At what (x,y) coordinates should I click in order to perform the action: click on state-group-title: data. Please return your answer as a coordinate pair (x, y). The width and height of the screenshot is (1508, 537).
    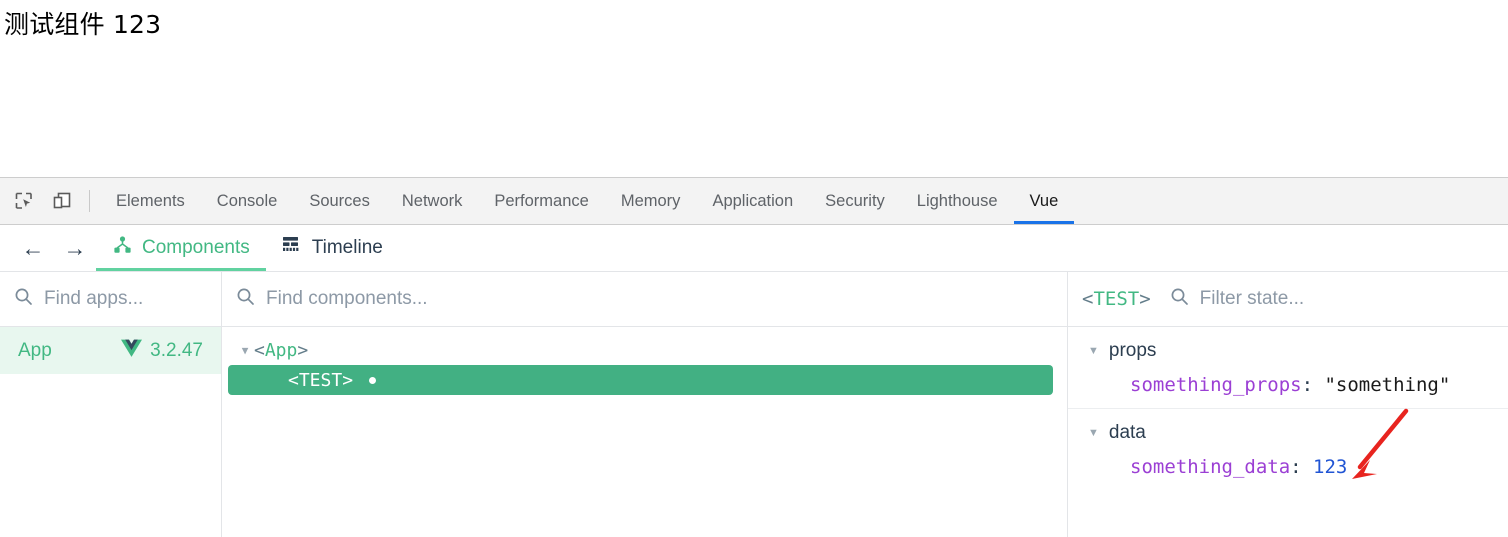
    Looking at the image, I should click on (1127, 432).